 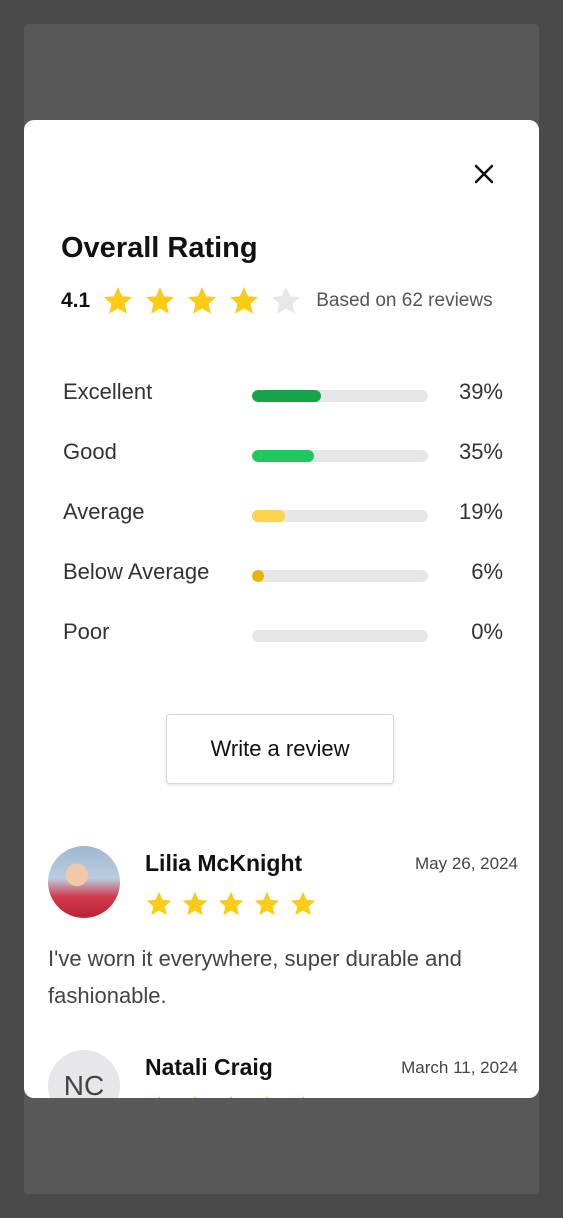 I want to click on breakdown-percent: 35%, so click(x=480, y=451).